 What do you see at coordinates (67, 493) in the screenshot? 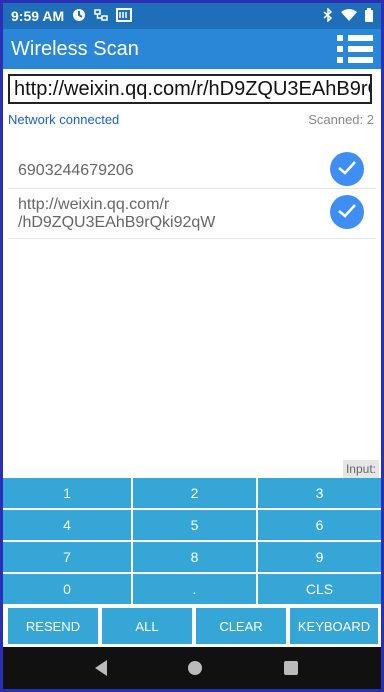
I see `key-1: 1` at bounding box center [67, 493].